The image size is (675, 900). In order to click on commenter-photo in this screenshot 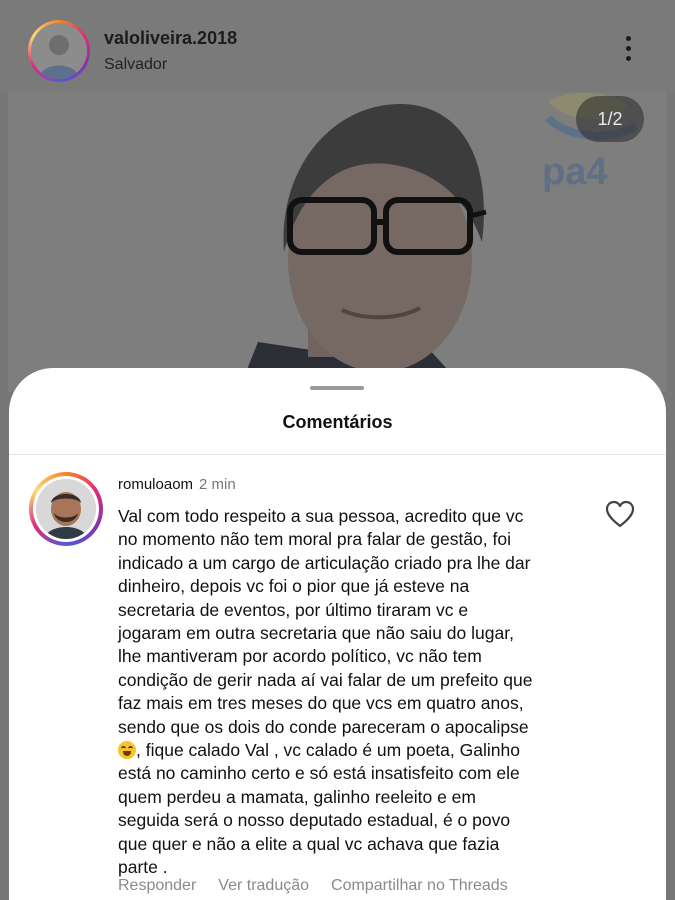, I will do `click(66, 509)`.